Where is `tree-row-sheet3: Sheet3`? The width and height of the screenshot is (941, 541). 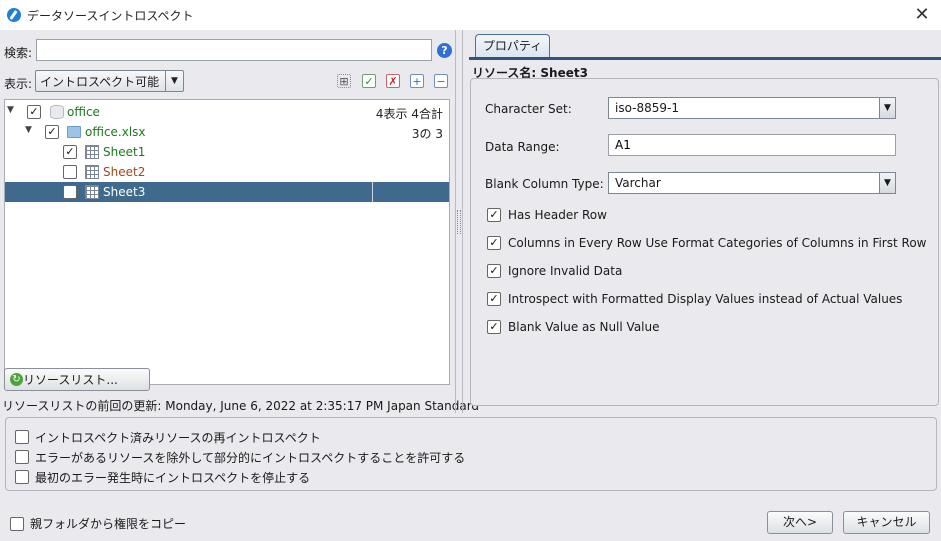 tree-row-sheet3: Sheet3 is located at coordinates (227, 192).